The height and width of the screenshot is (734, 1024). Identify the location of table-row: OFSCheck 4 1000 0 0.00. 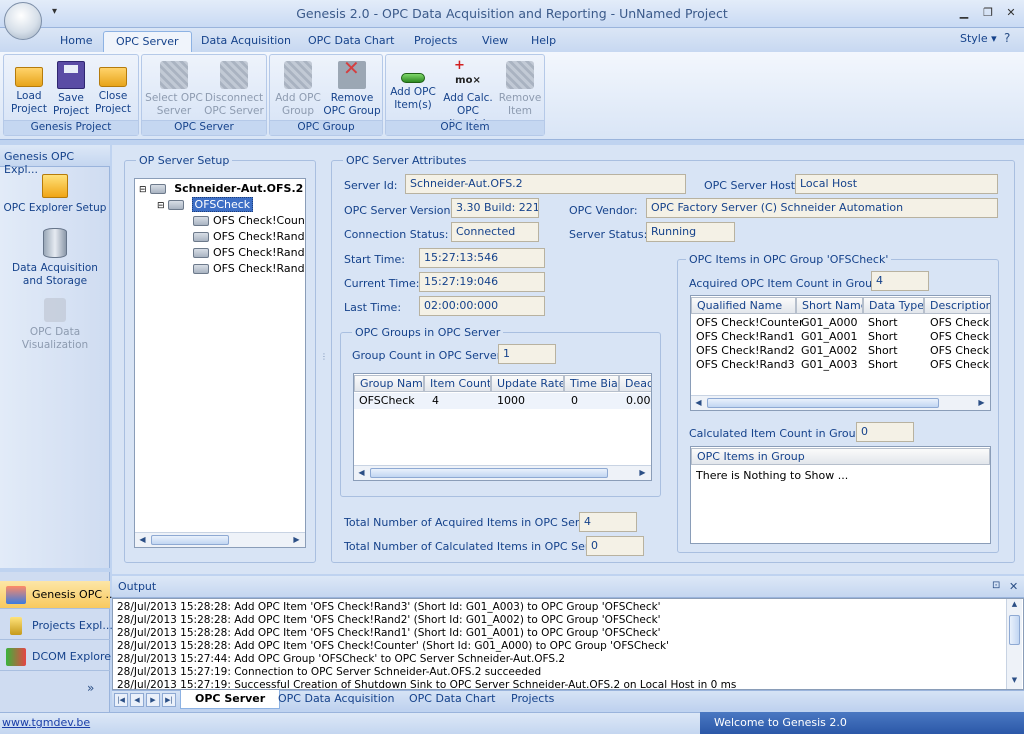
(502, 401).